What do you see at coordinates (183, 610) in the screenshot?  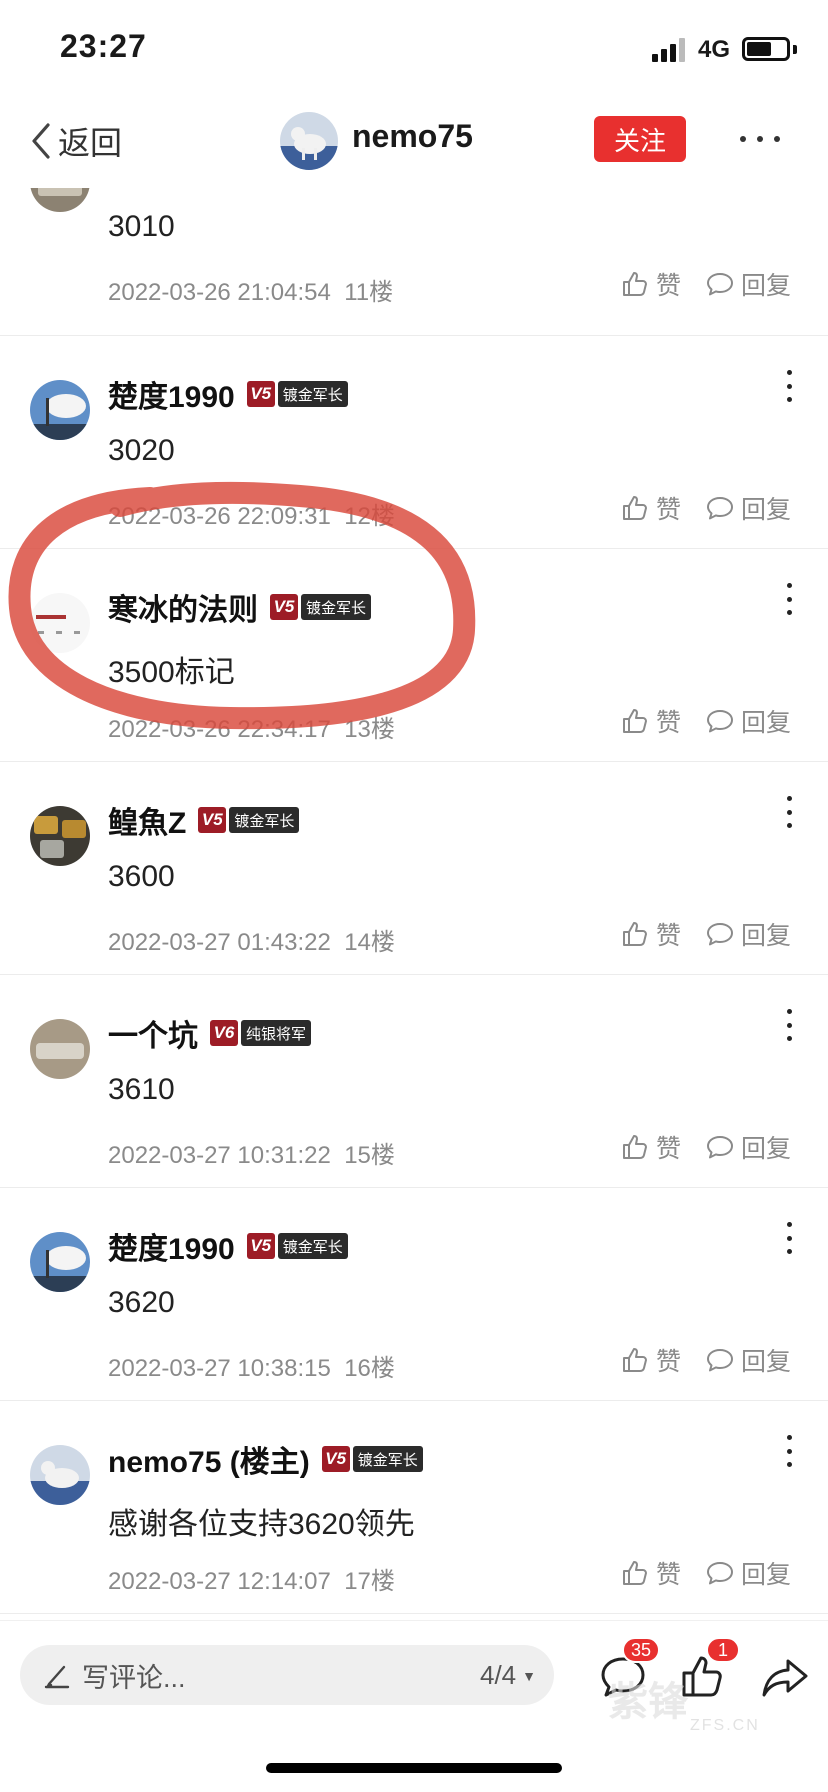 I see `username-text: 寒冰的法则` at bounding box center [183, 610].